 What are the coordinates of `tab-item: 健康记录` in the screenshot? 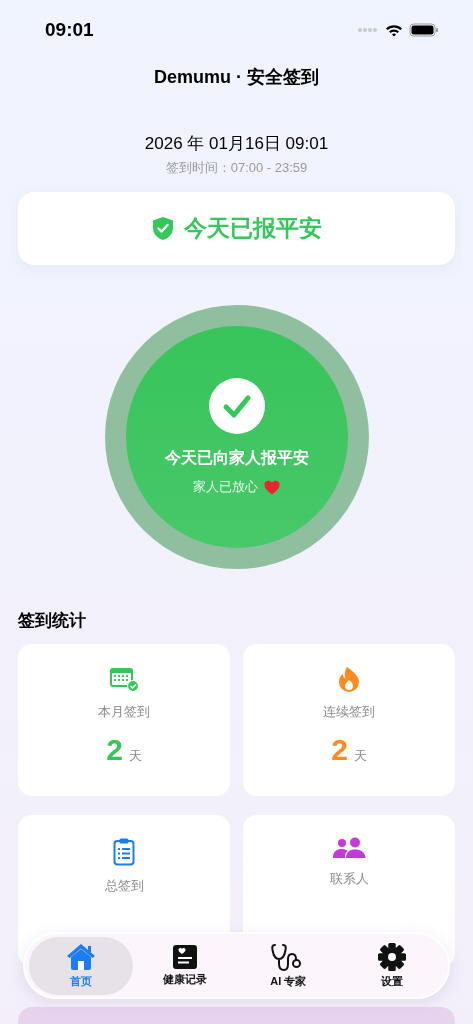 It's located at (184, 965).